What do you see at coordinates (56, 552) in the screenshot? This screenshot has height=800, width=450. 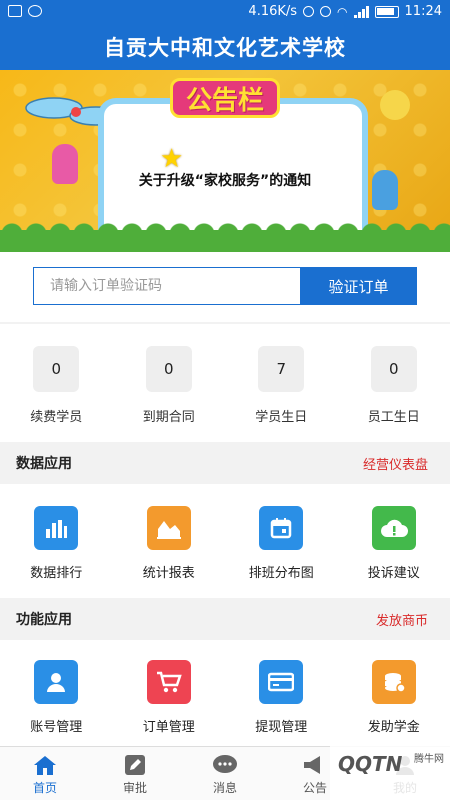 I see `data-ranking-item: 数据排行` at bounding box center [56, 552].